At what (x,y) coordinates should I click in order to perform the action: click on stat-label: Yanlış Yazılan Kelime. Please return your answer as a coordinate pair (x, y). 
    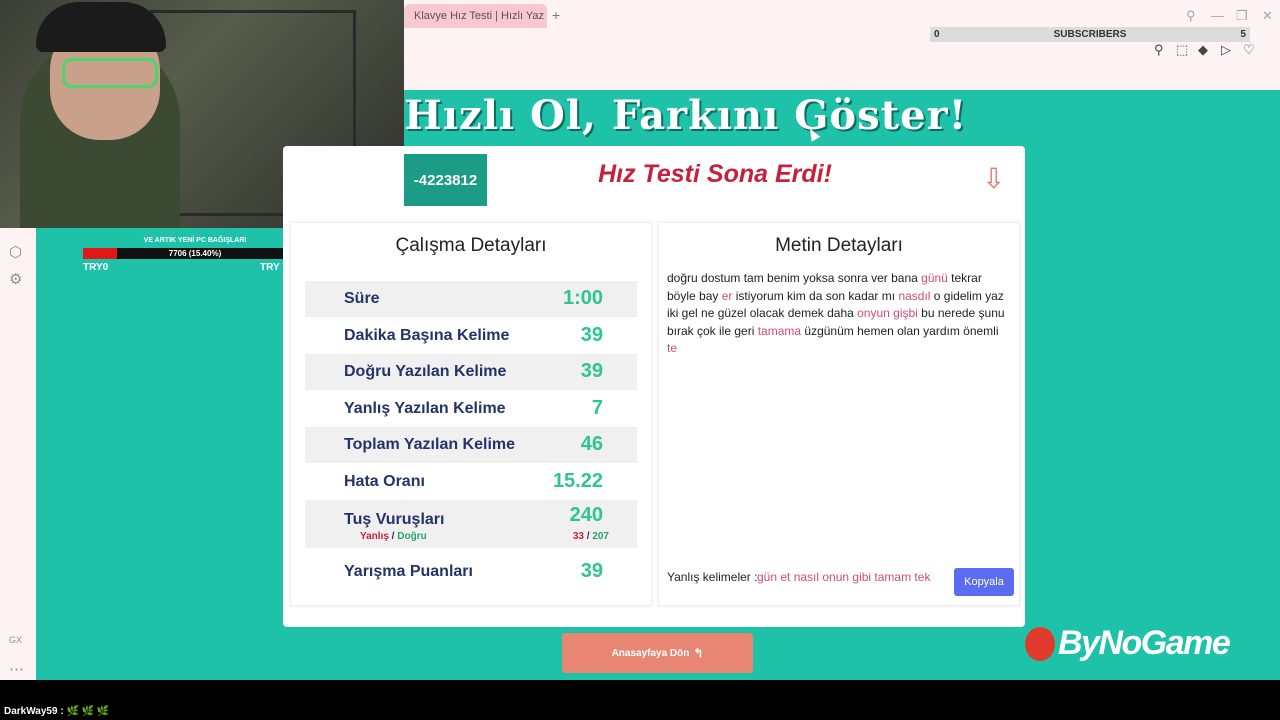
    Looking at the image, I should click on (425, 408).